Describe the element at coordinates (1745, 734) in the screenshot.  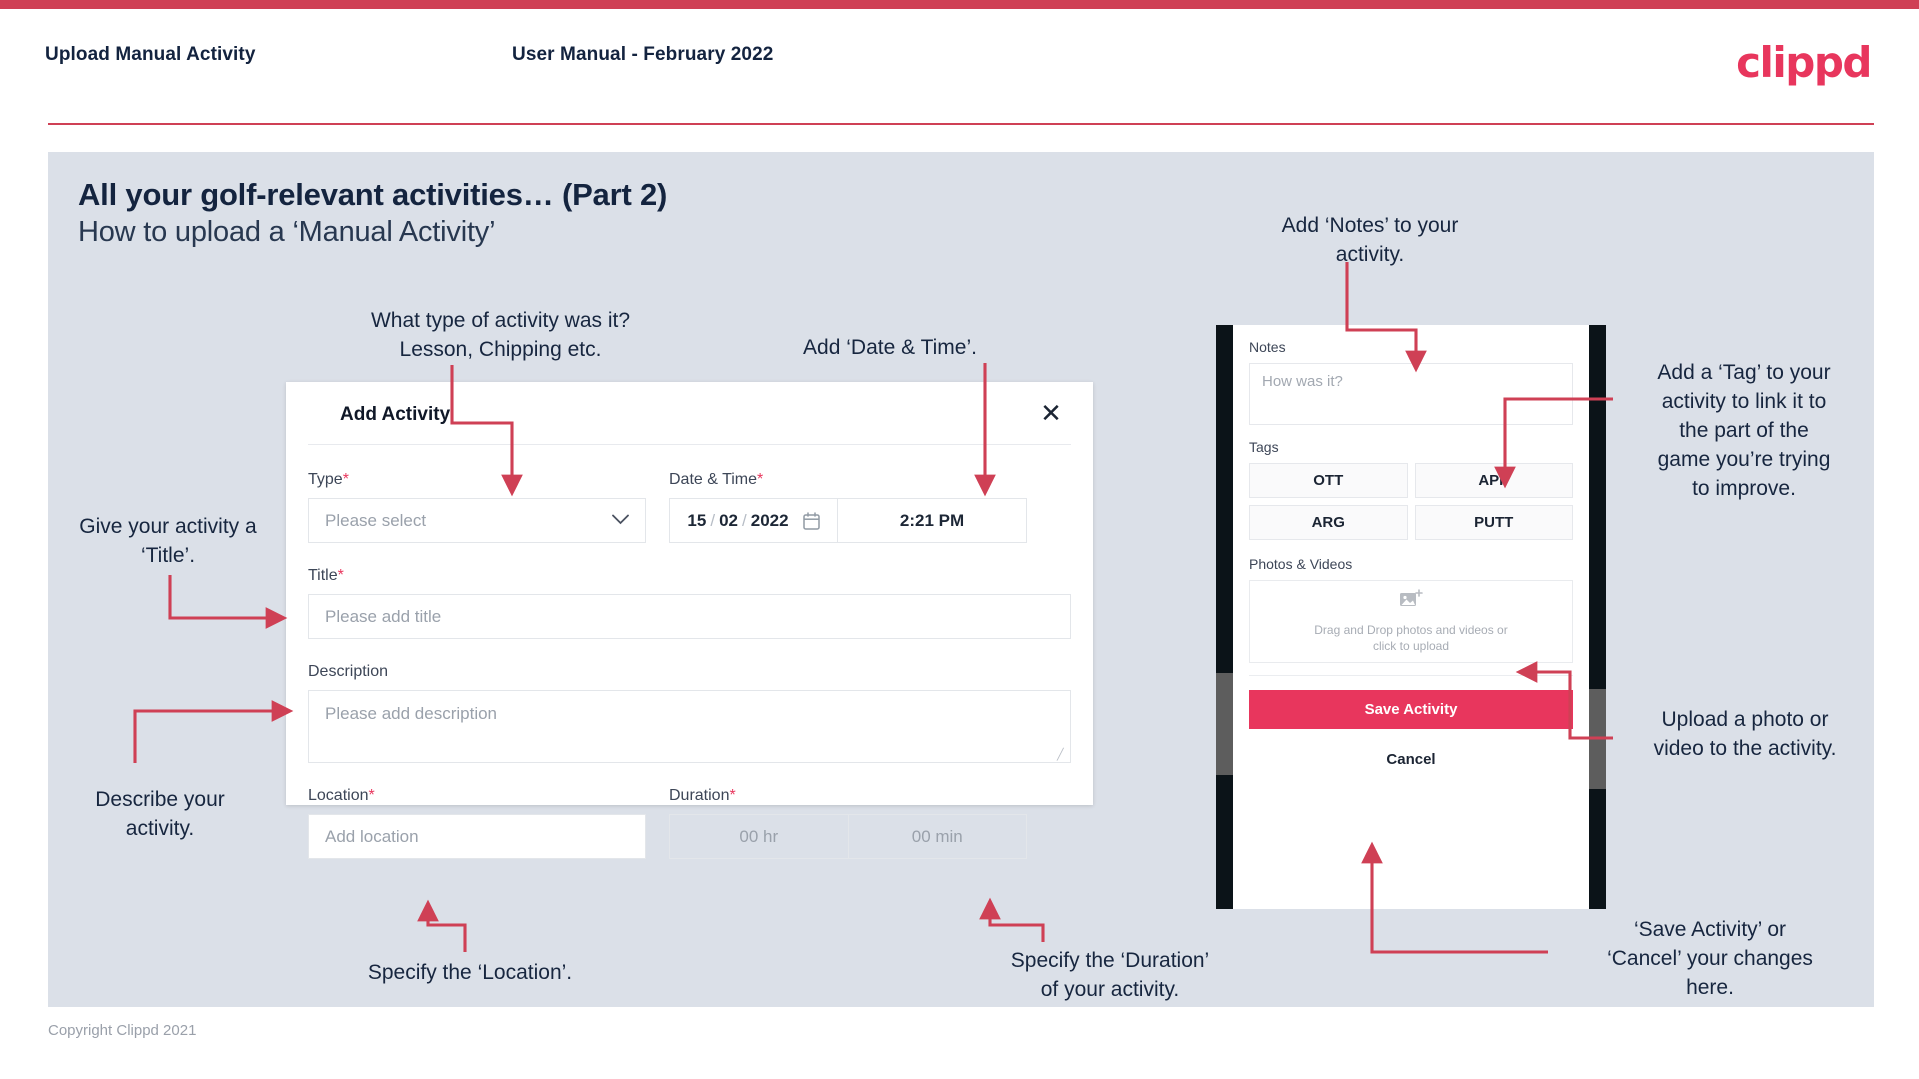
I see `annotation-upload: Upload a photo or video to the activity.` at that location.